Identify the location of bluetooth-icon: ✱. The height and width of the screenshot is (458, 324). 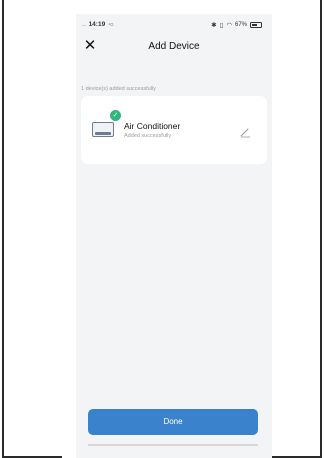
(214, 25).